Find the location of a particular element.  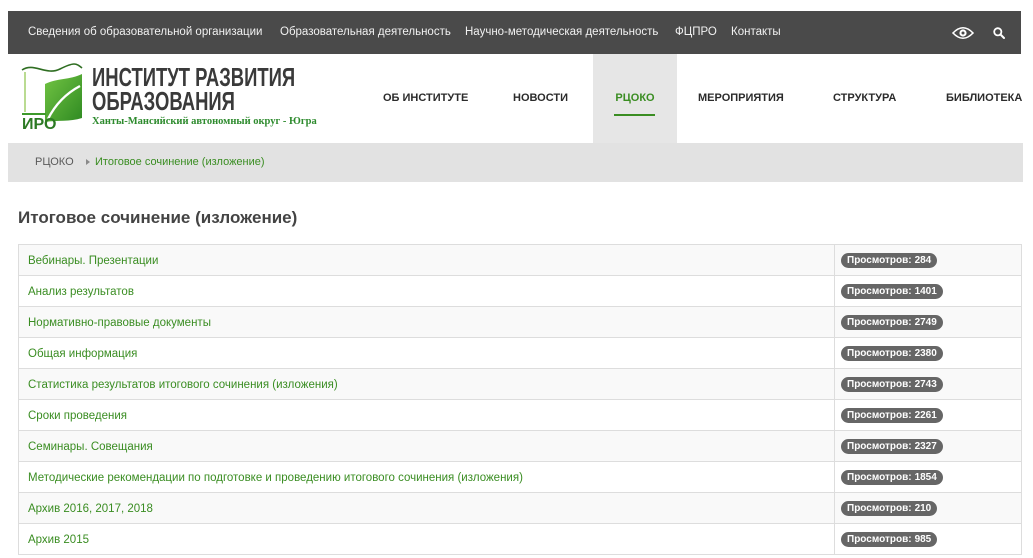

views-badge: Просмотров: 2327 is located at coordinates (892, 446).